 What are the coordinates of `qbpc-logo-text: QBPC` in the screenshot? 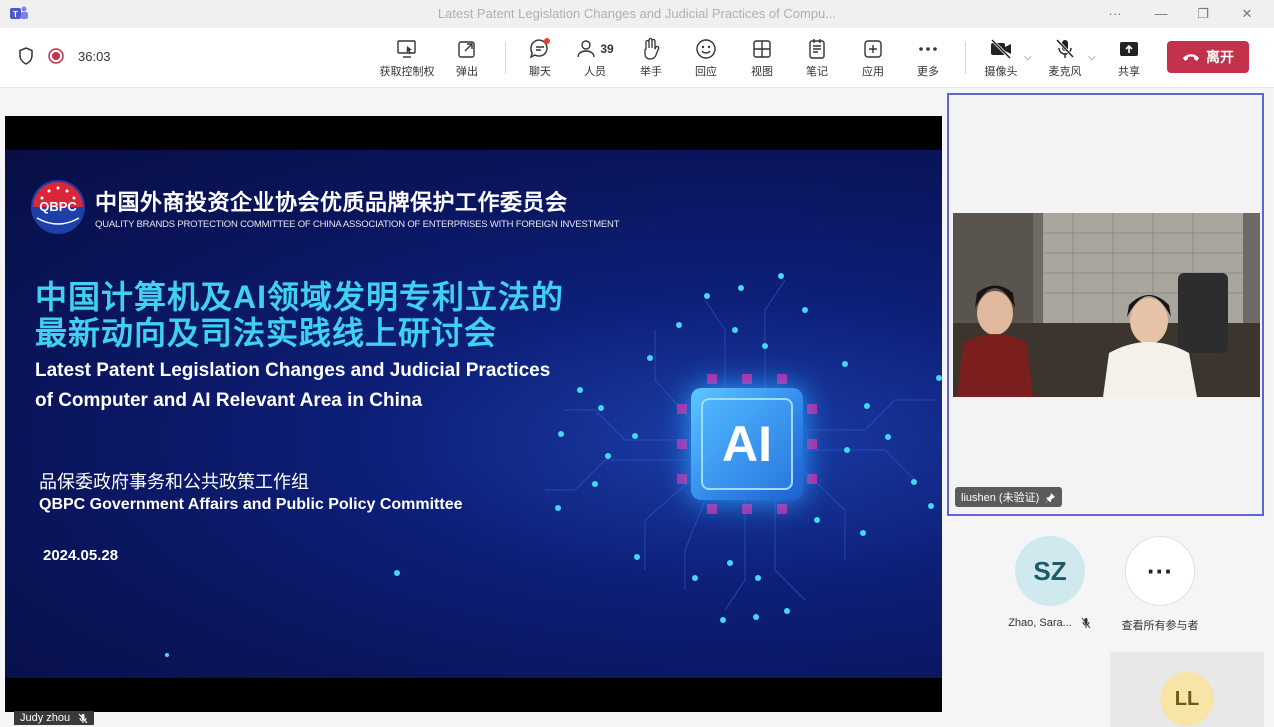 It's located at (58, 206).